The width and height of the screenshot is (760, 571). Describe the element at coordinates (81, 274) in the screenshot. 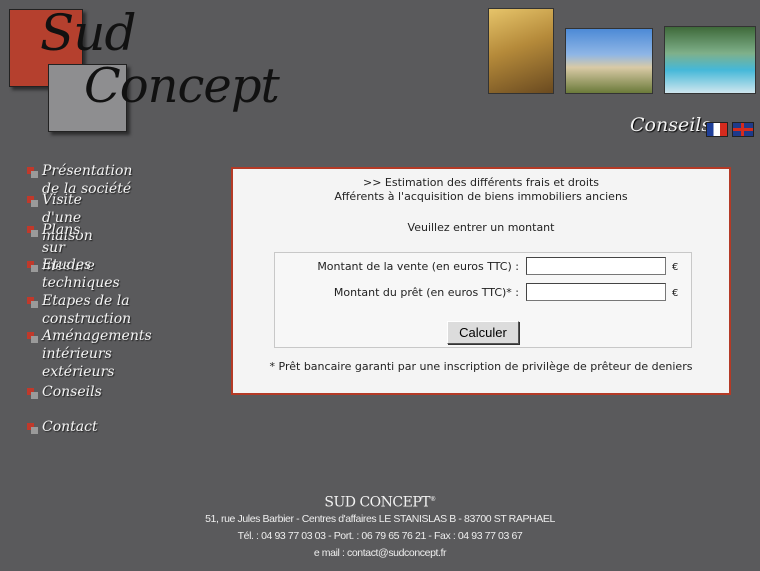

I see `nav-label: Etudes techniques` at that location.